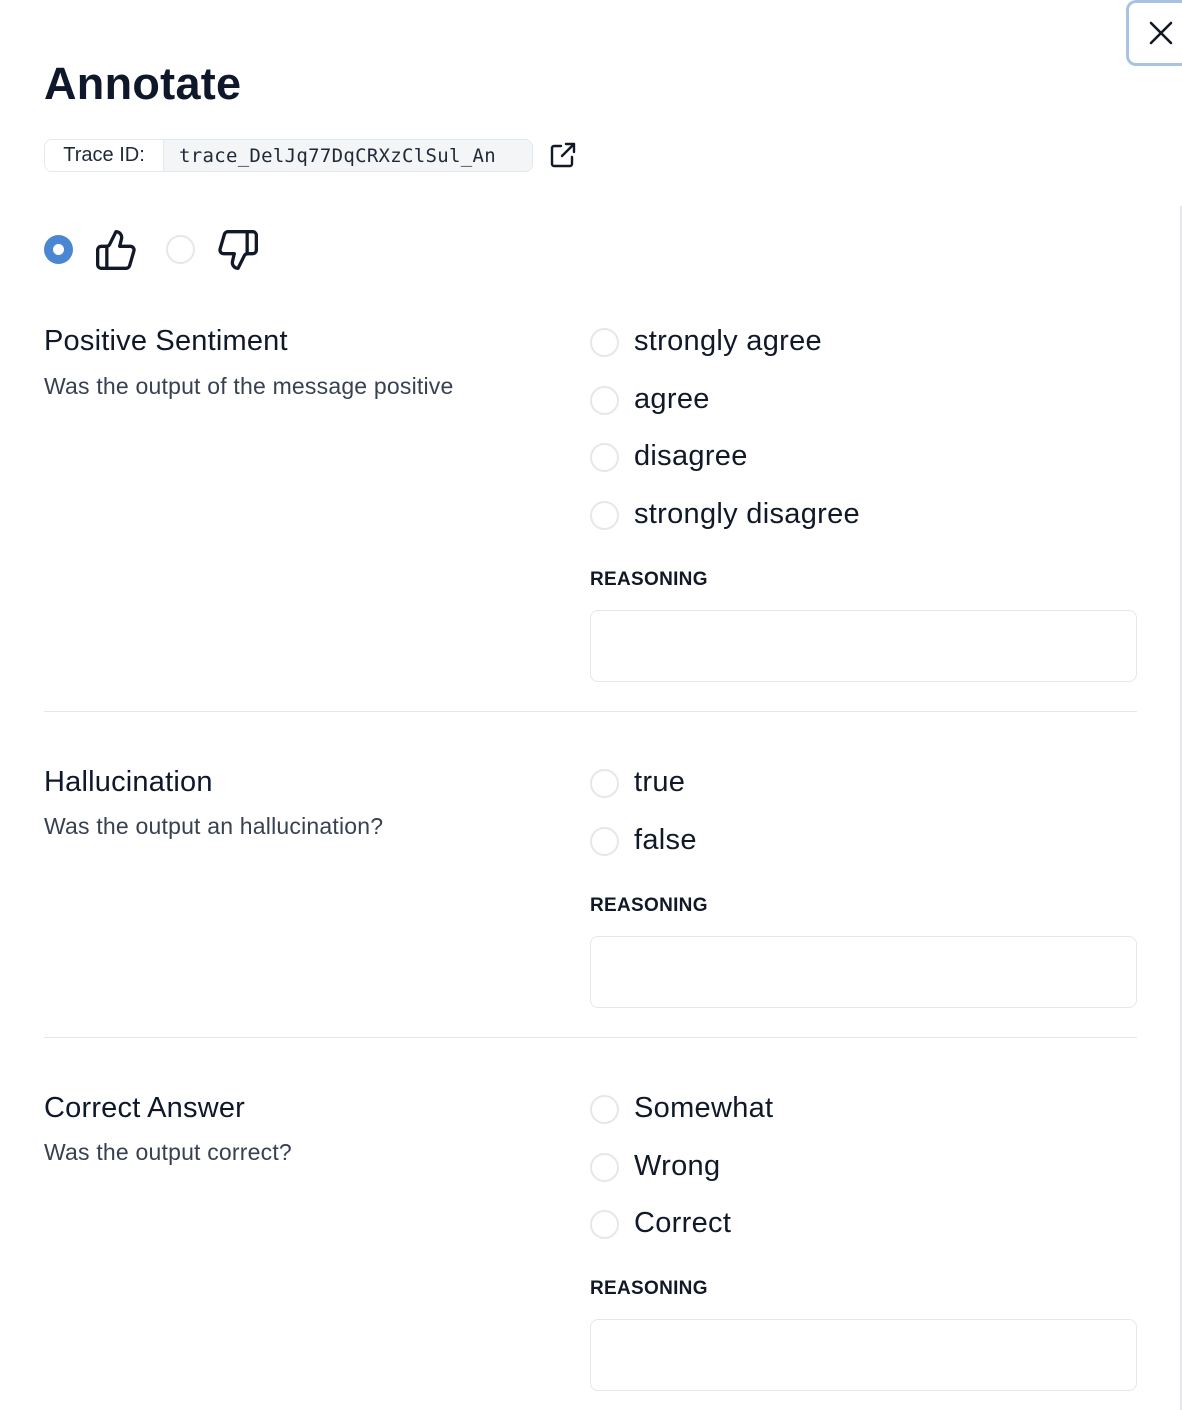  I want to click on trace-id-badge: Trace ID: trace_DelJq77DqCRXzClSul_An, so click(288, 155).